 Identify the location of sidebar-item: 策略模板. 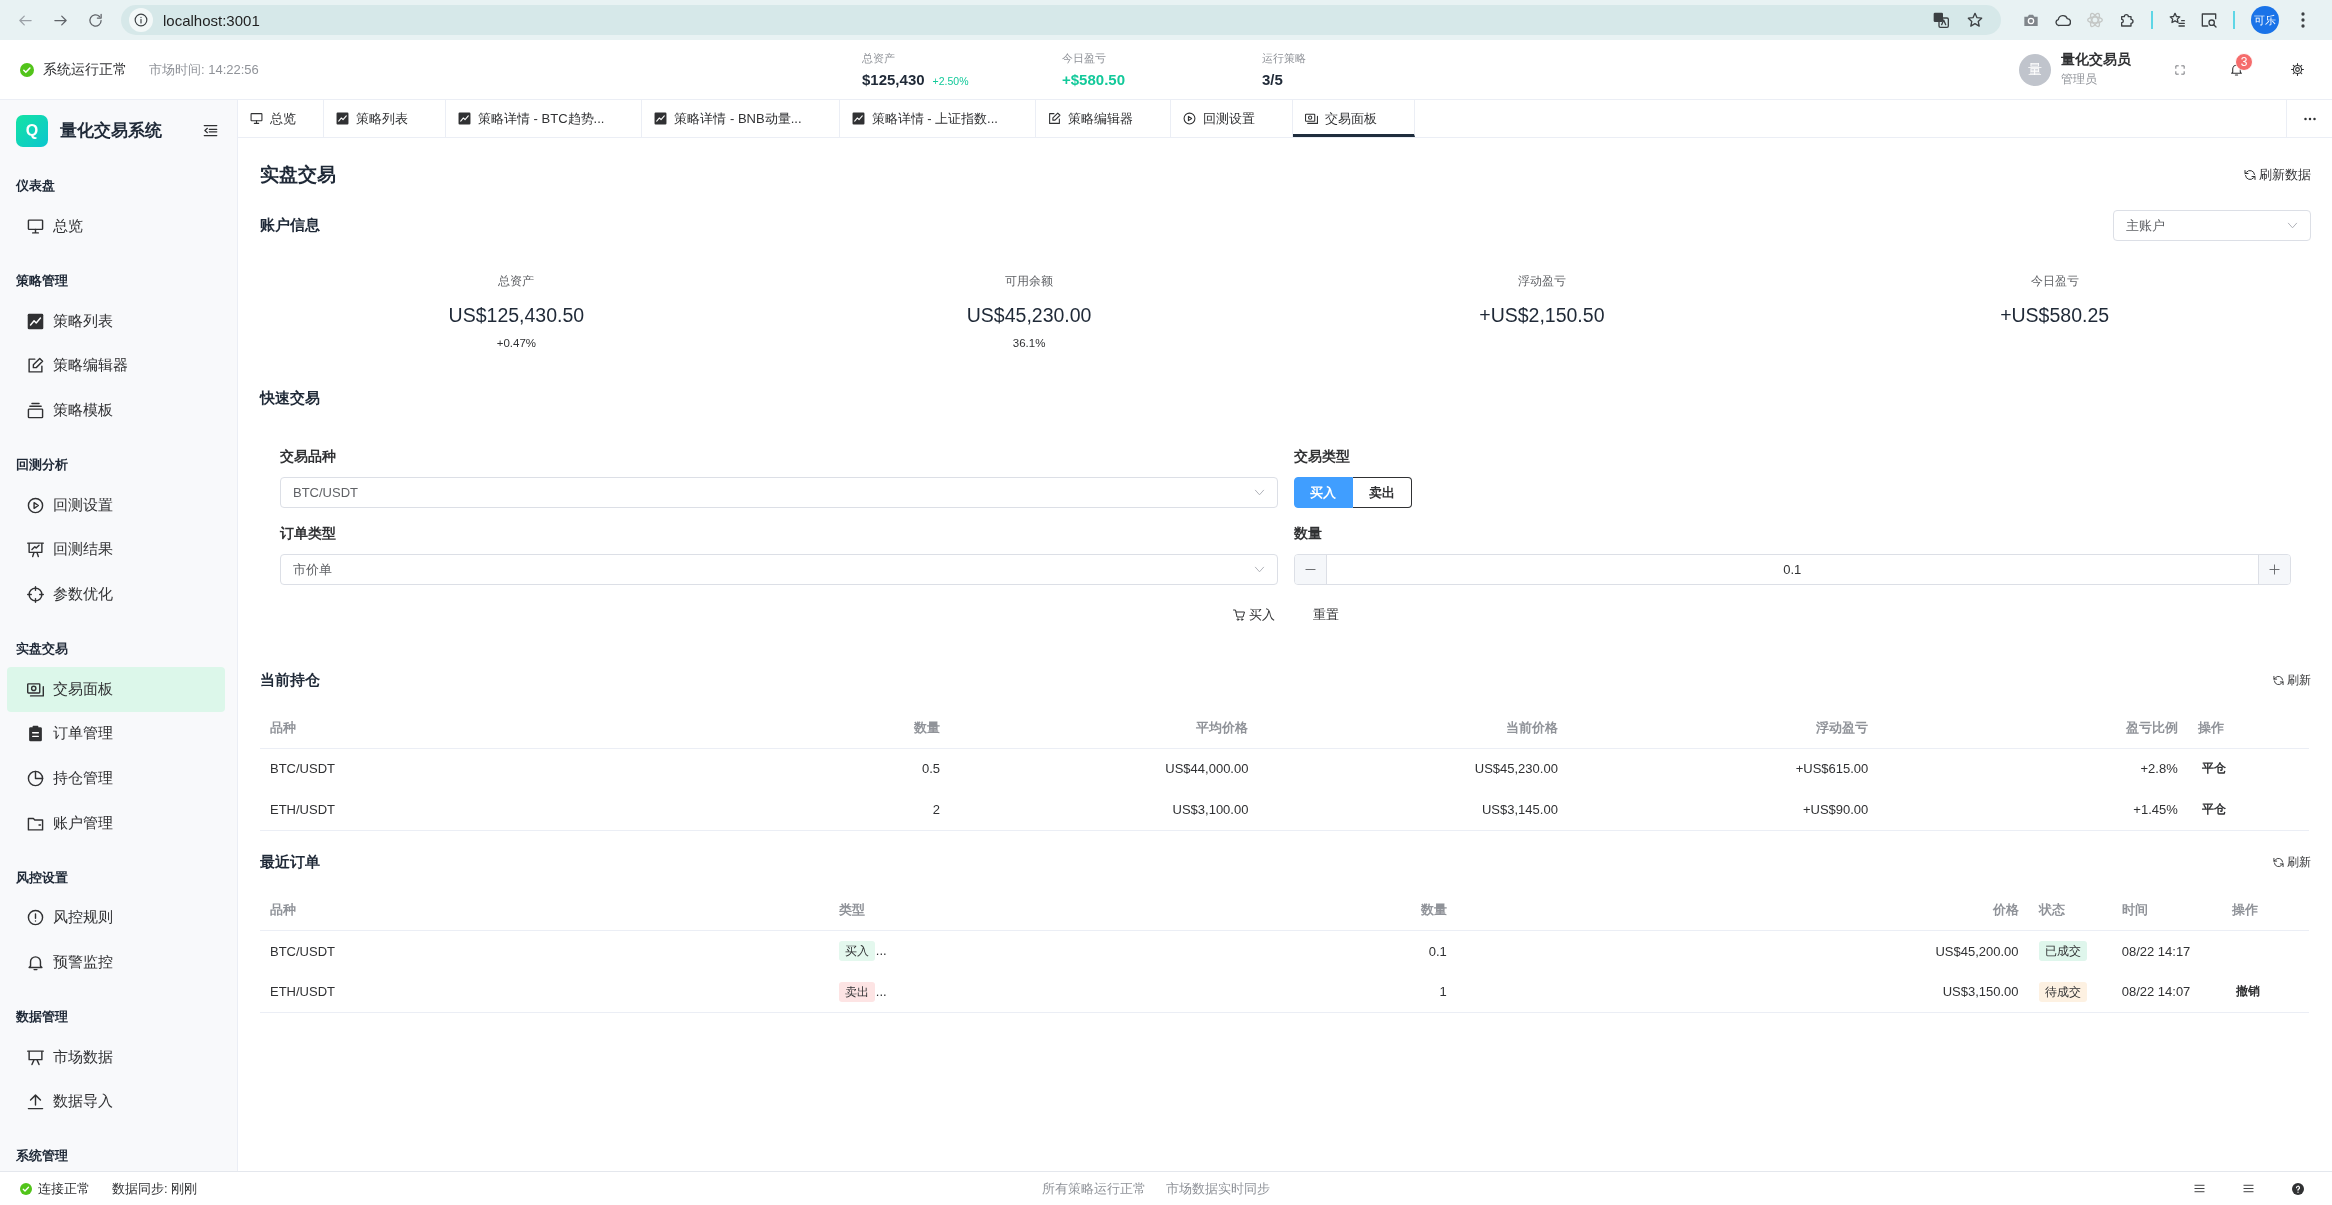
(116, 410).